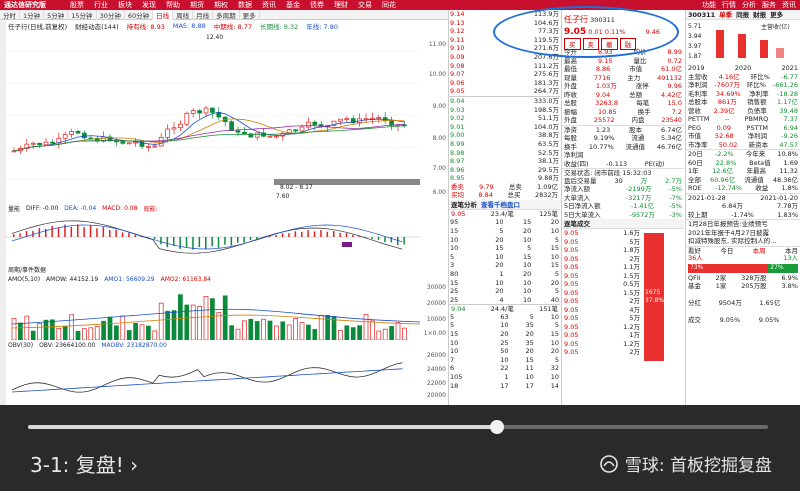  Describe the element at coordinates (111, 14) in the screenshot. I see `tab-period: 30分钟` at that location.